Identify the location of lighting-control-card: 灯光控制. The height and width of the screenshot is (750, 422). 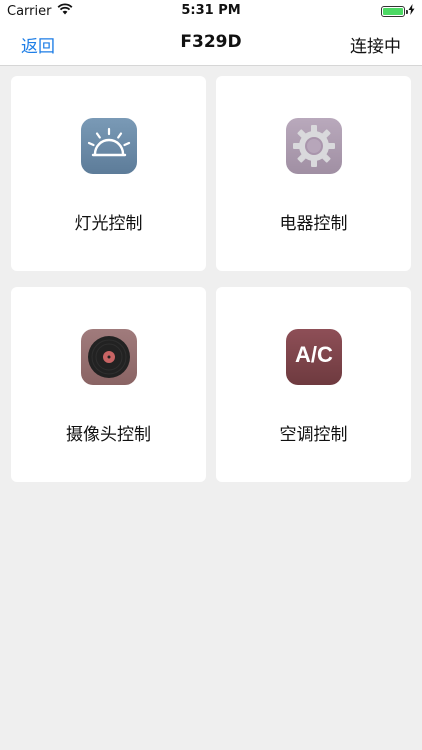
(108, 173).